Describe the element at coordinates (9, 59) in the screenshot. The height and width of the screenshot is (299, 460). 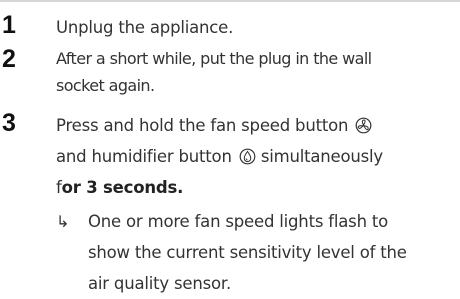
I see `step-number: 2` at that location.